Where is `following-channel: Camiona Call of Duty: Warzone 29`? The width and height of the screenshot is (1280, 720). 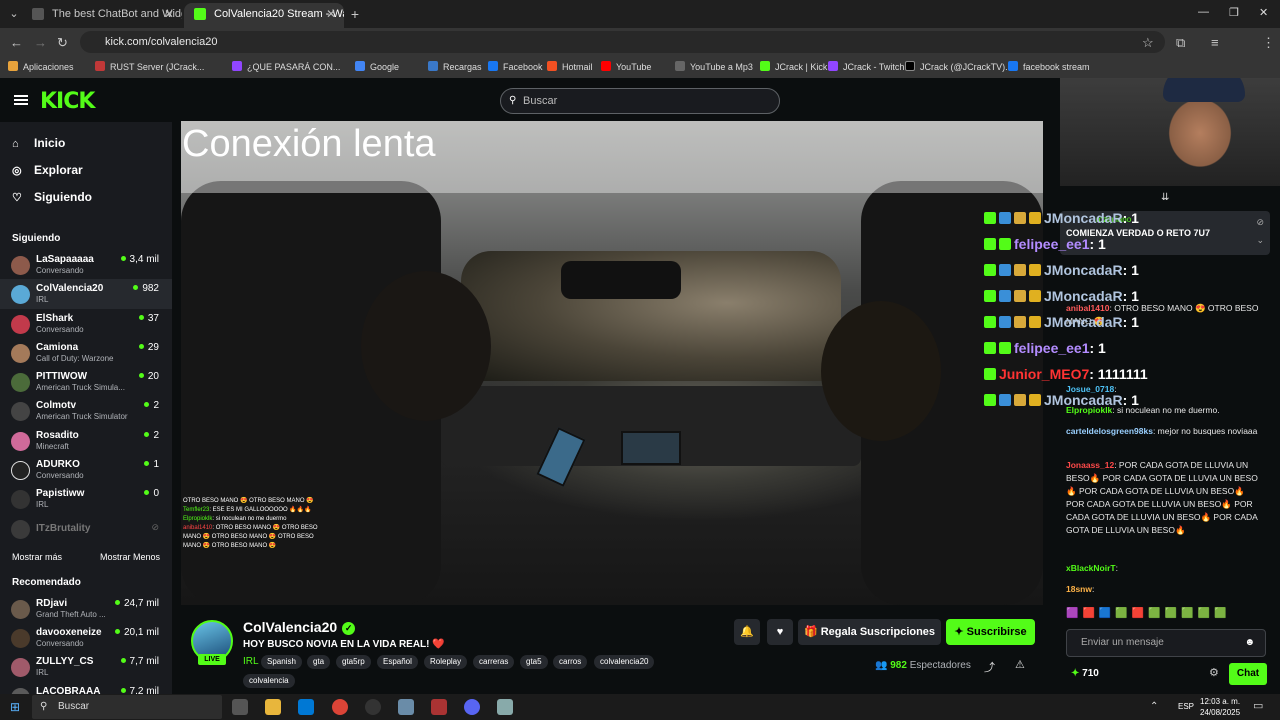
following-channel: Camiona Call of Duty: Warzone 29 is located at coordinates (86, 353).